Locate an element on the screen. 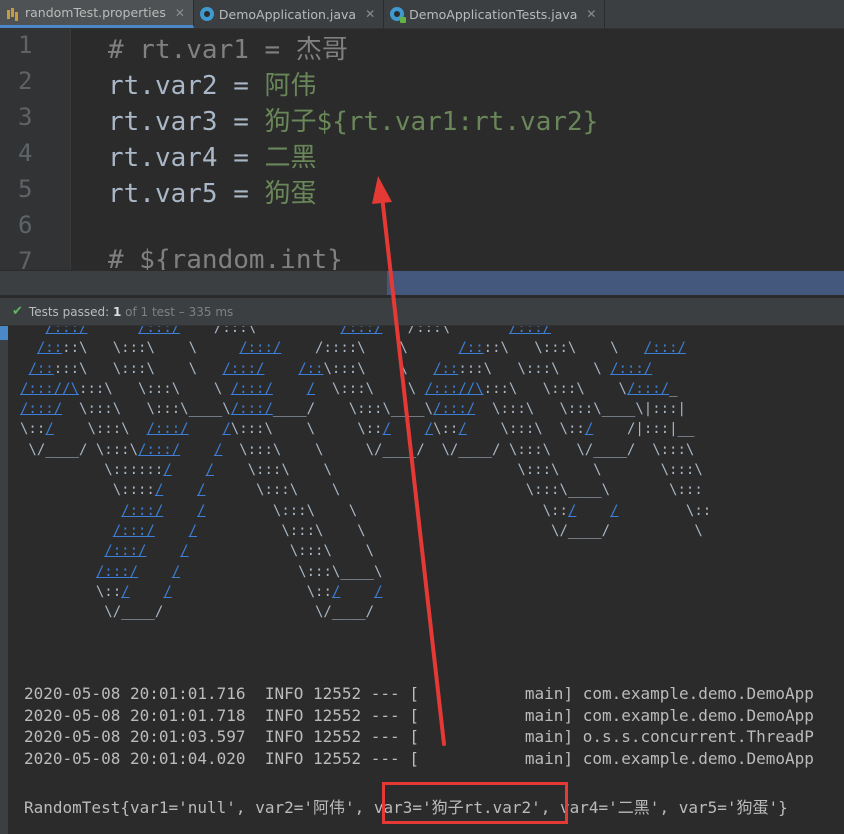 Image resolution: width=844 pixels, height=834 pixels. comment-text: # rt.var1 = 杰哥 is located at coordinates (228, 50).